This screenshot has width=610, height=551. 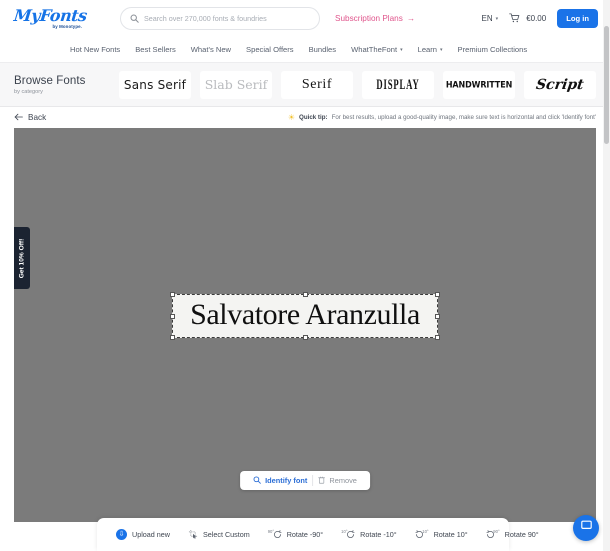 I want to click on crop-handle-bottom-center, so click(x=305, y=337).